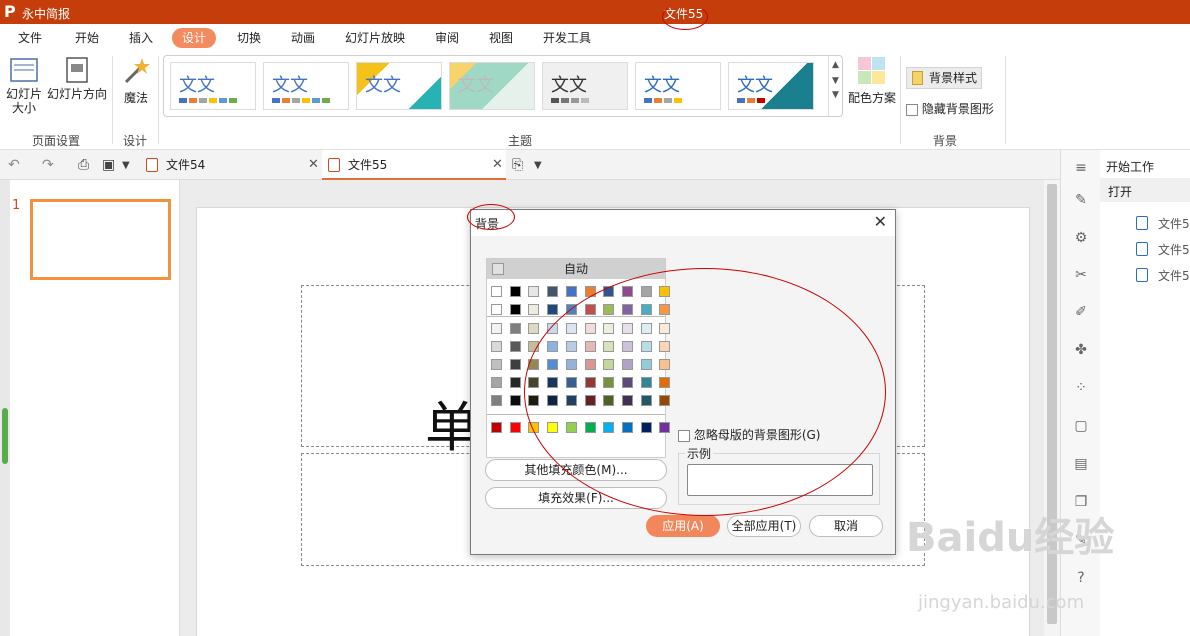 Image resolution: width=1190 pixels, height=636 pixels. What do you see at coordinates (517, 165) in the screenshot?
I see `new-document-icon: ⎘` at bounding box center [517, 165].